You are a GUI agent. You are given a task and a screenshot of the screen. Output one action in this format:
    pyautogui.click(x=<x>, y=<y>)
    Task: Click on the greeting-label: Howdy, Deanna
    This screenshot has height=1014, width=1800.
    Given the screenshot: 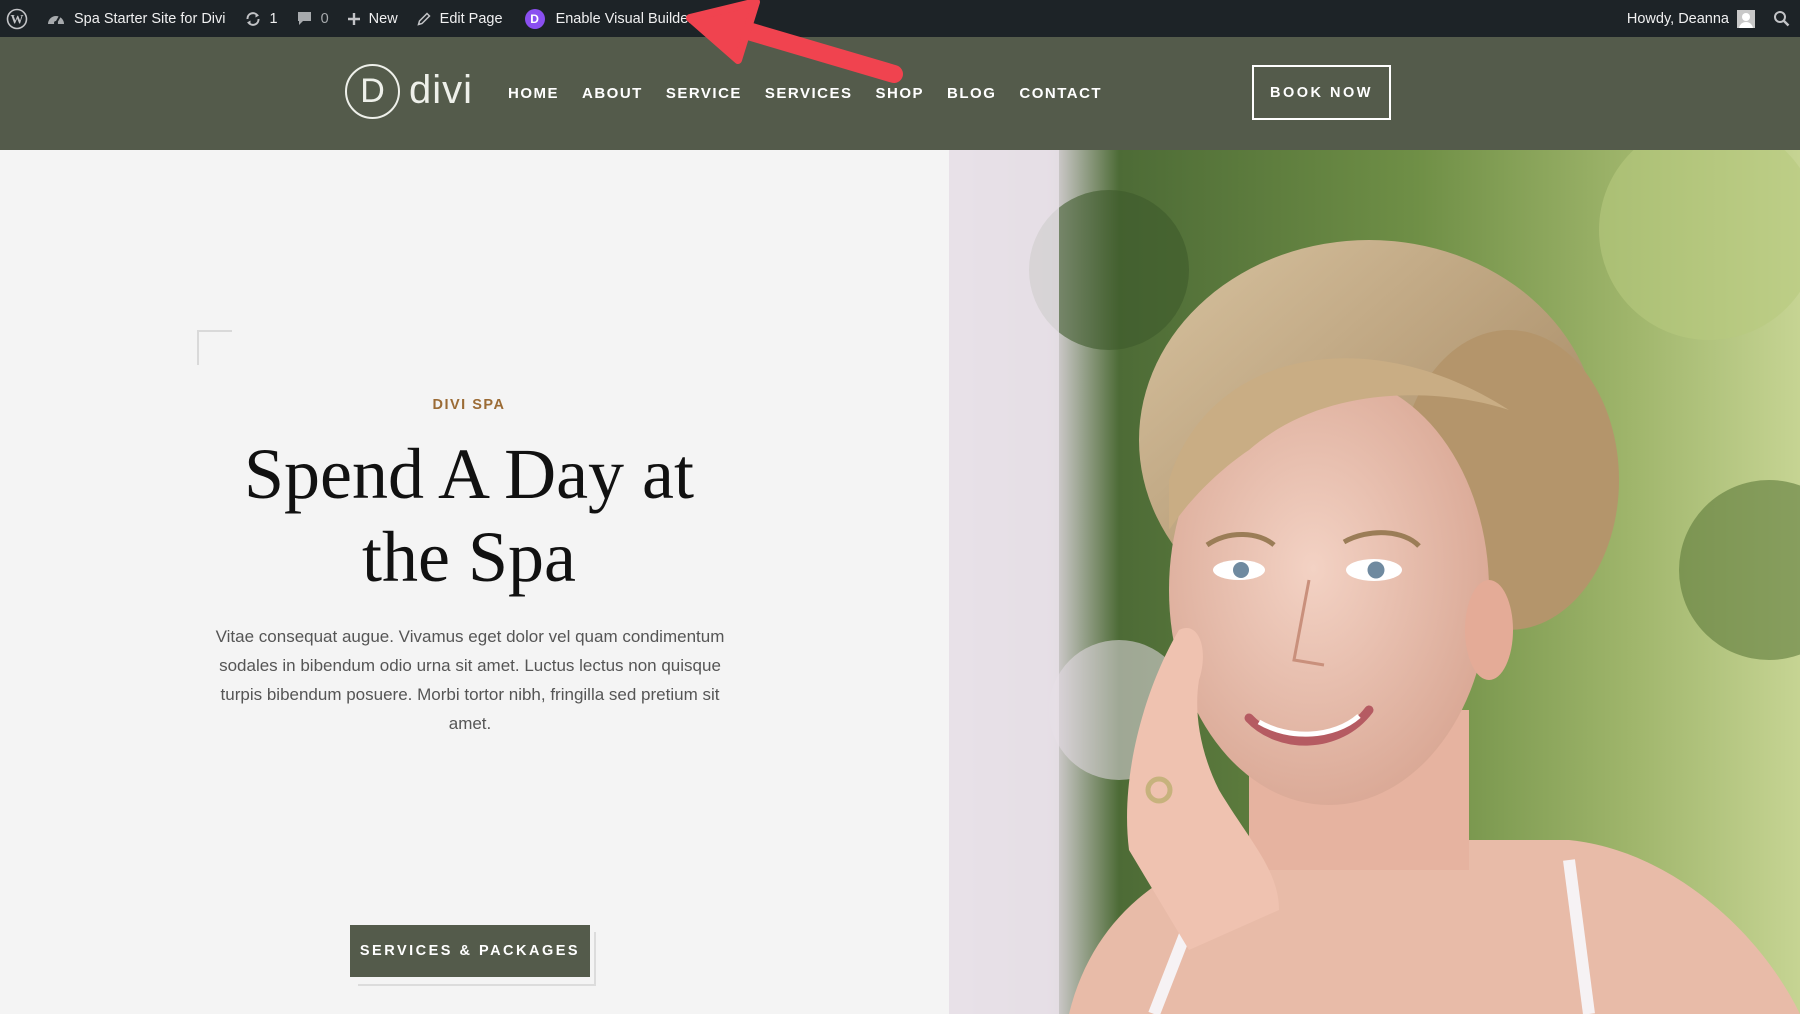 What is the action you would take?
    pyautogui.click(x=1677, y=18)
    